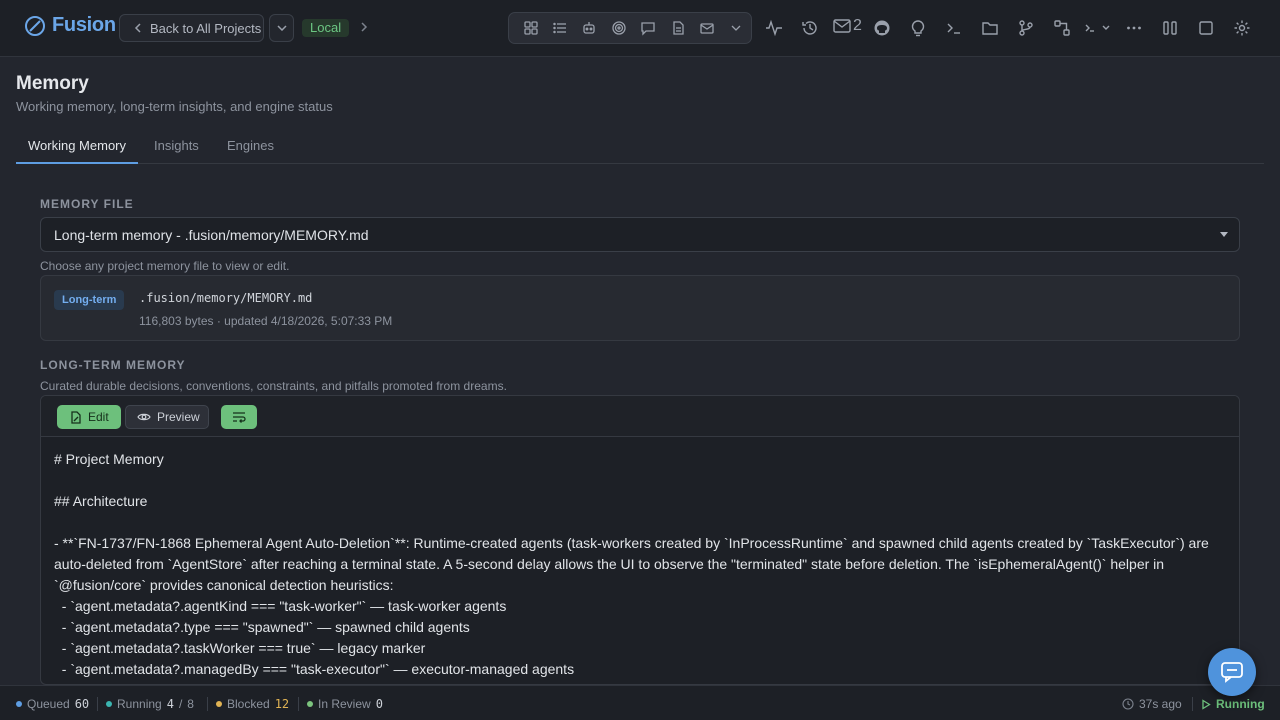  Describe the element at coordinates (19, 704) in the screenshot. I see `queued-dot` at that location.